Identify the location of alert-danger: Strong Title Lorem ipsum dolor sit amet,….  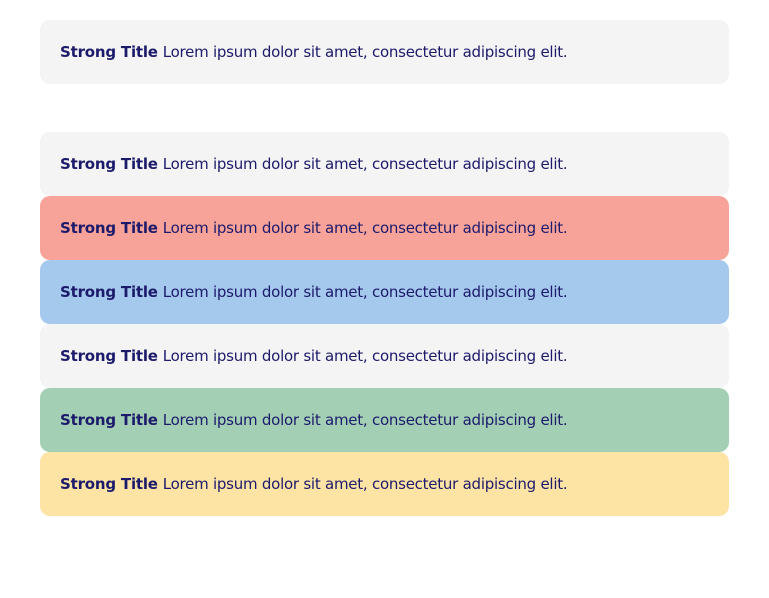
(384, 228).